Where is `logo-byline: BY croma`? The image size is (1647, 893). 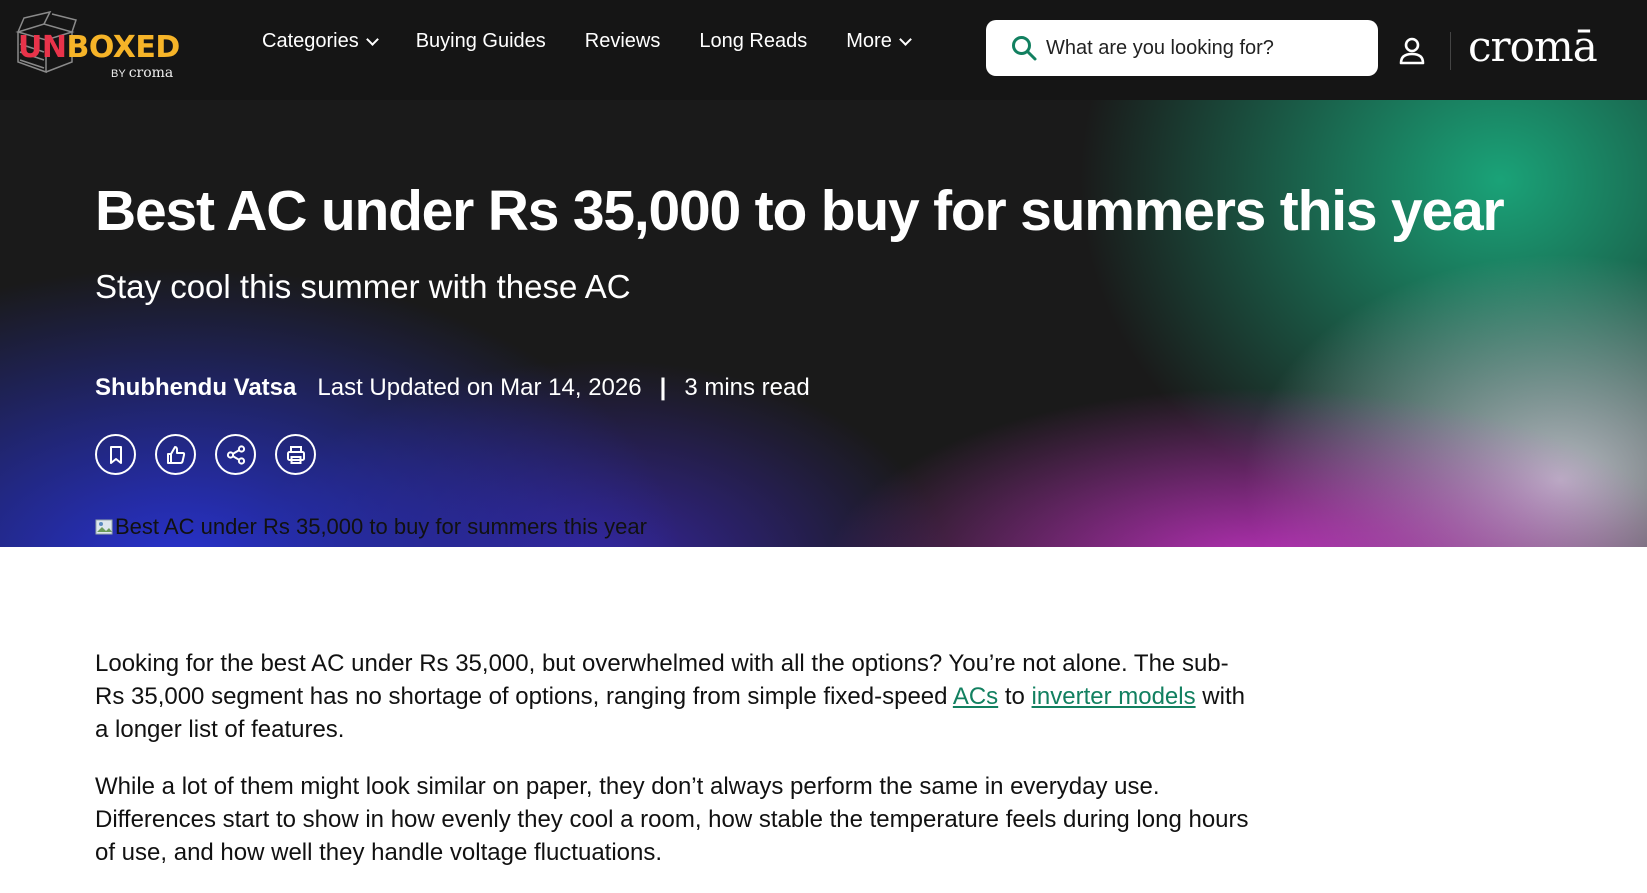
logo-byline: BY croma is located at coordinates (142, 73).